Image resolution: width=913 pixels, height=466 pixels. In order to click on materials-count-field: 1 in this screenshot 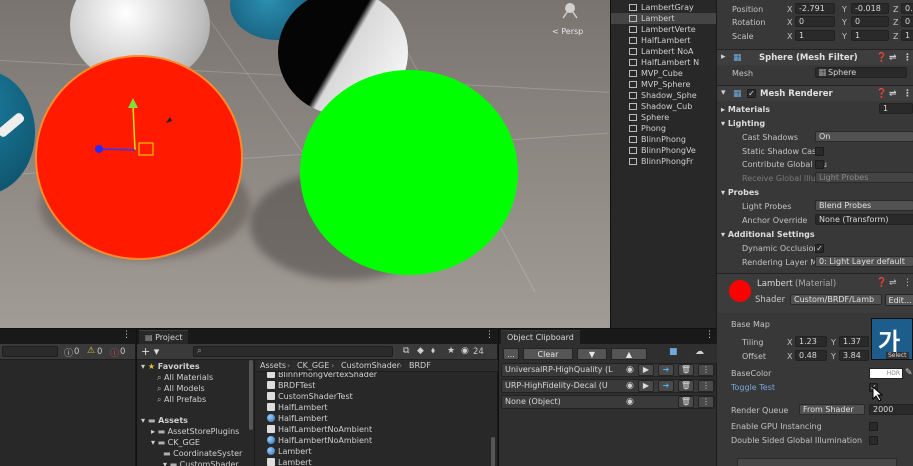, I will do `click(896, 108)`.